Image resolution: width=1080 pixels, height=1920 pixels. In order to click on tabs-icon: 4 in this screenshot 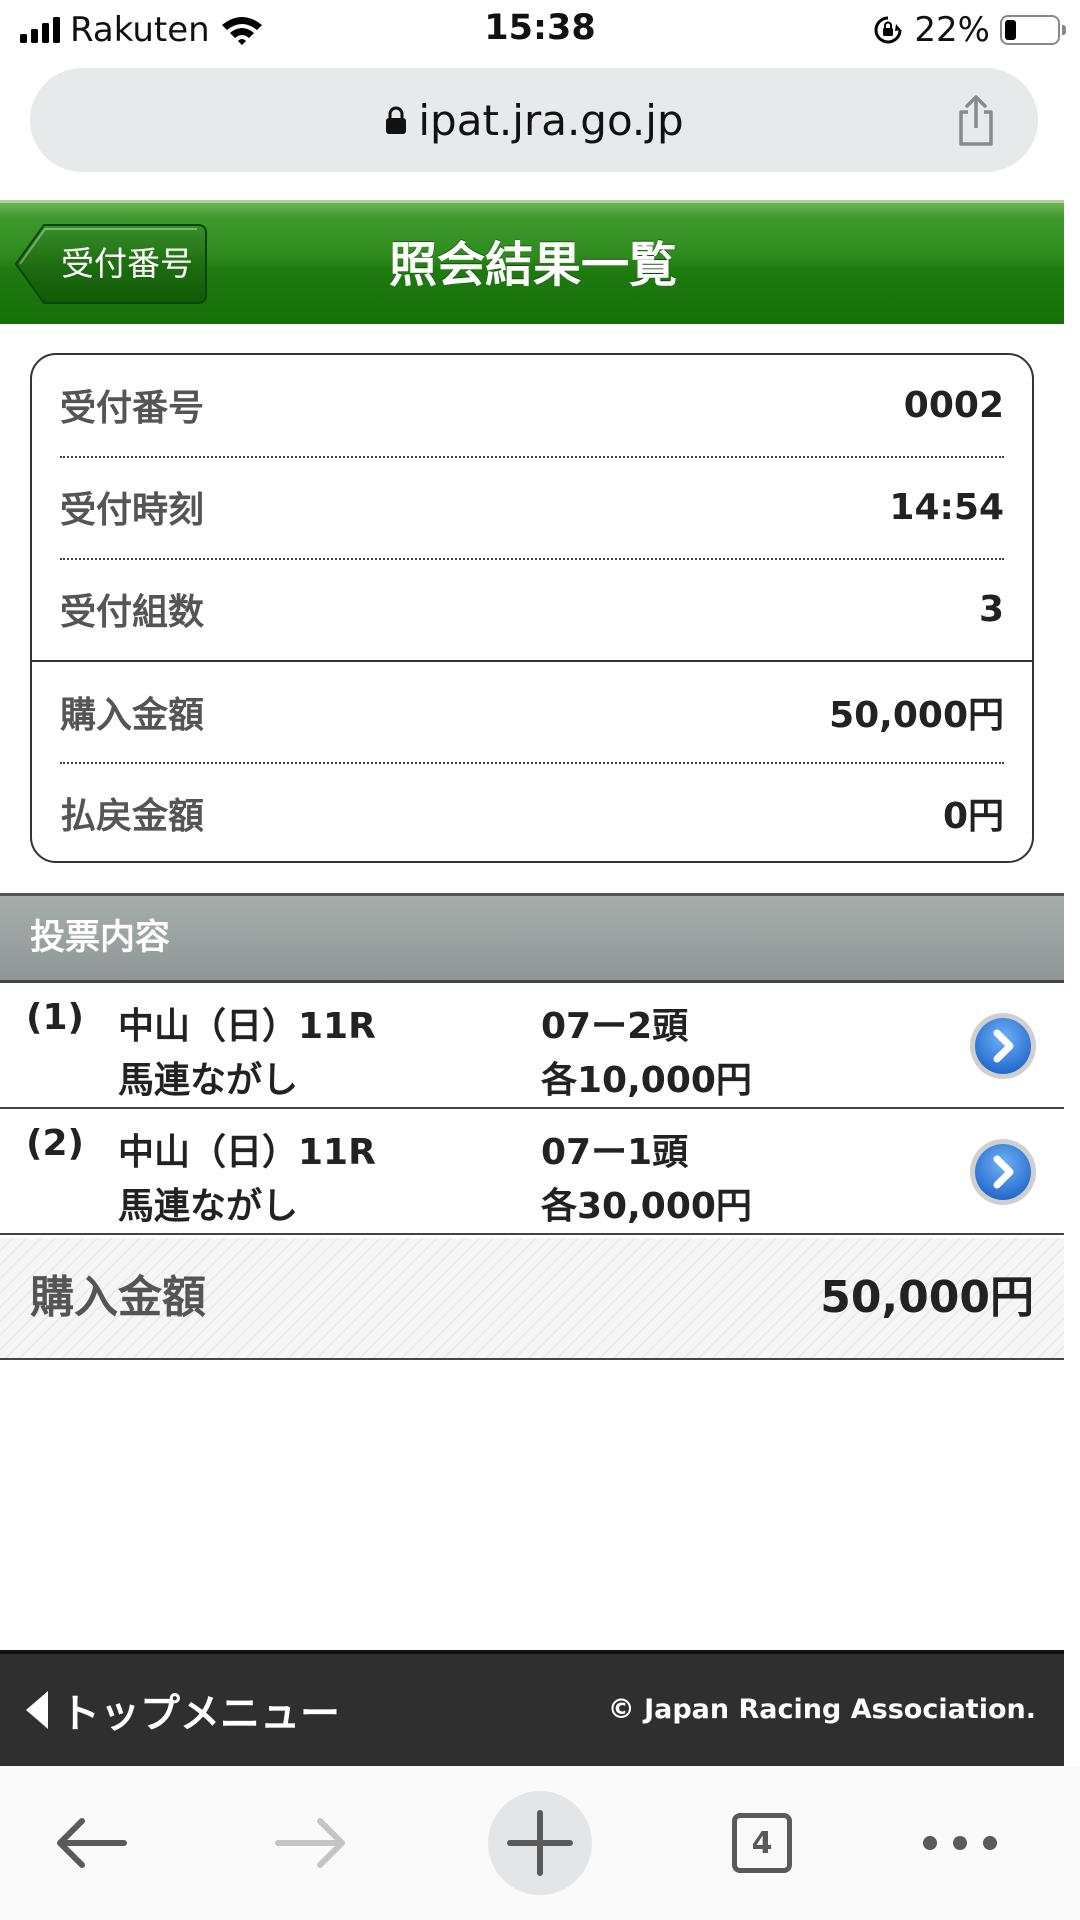, I will do `click(762, 1843)`.